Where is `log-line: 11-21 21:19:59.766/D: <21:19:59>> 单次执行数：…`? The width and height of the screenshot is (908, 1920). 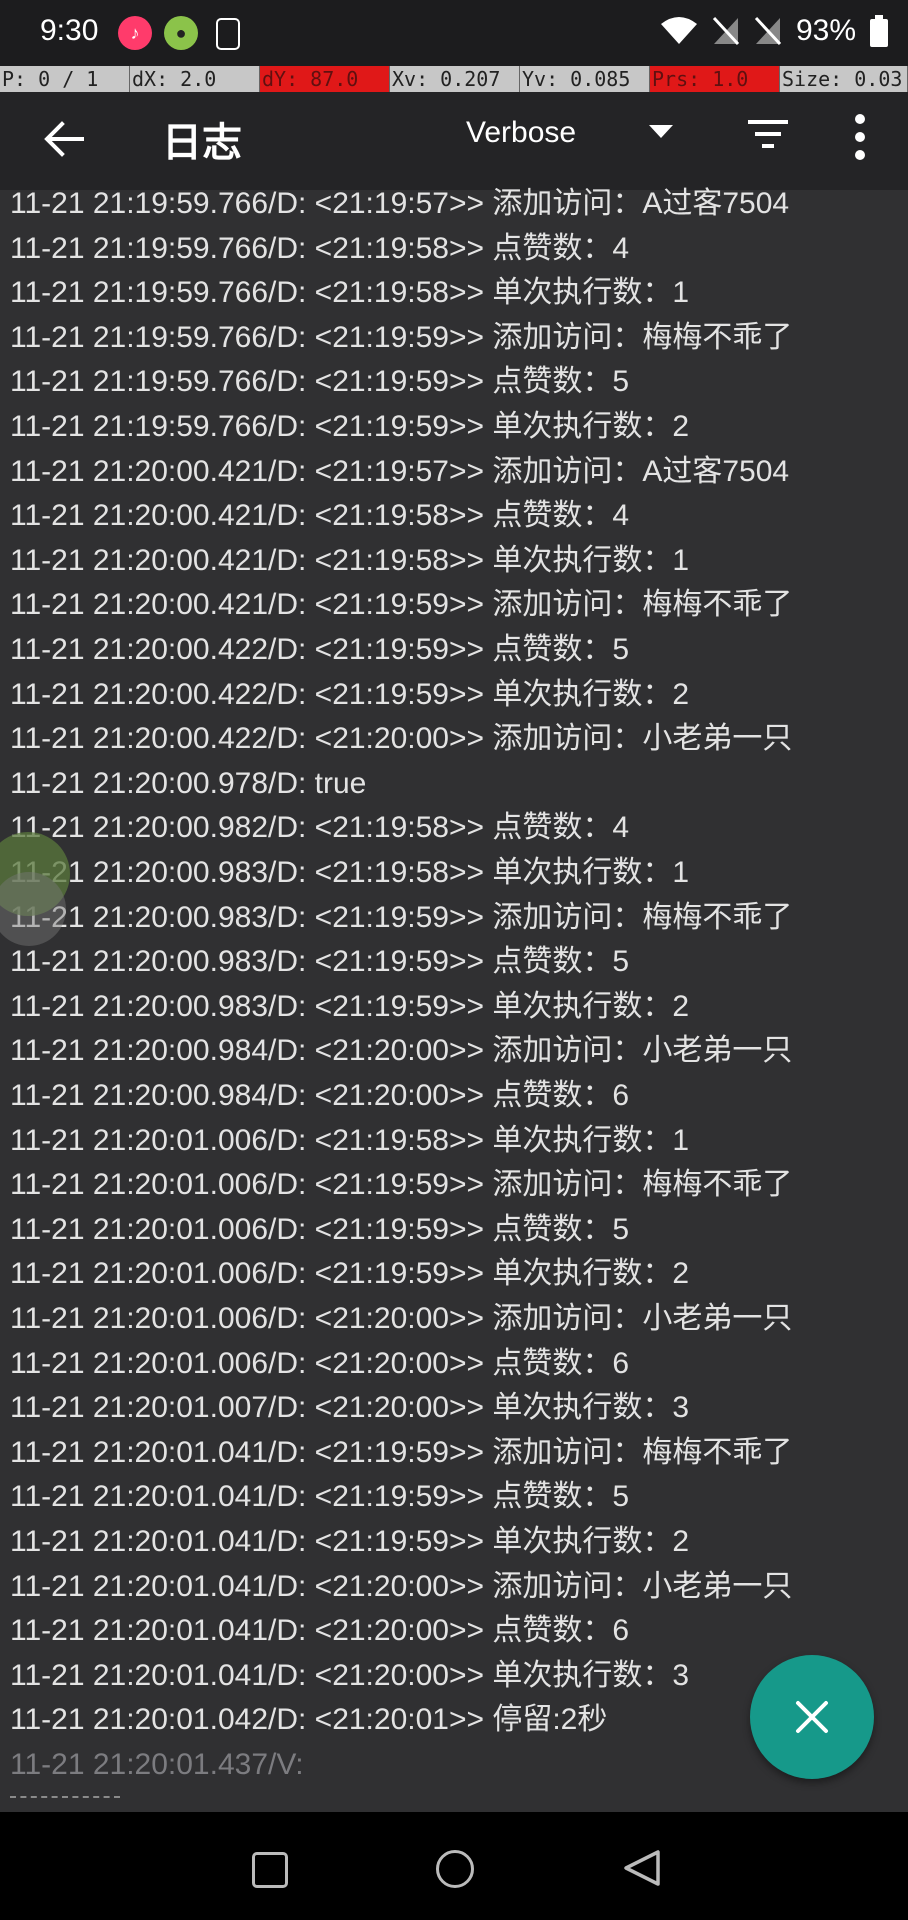
log-line: 11-21 21:19:59.766/D: <21:19:59>> 单次执行数：… is located at coordinates (350, 426).